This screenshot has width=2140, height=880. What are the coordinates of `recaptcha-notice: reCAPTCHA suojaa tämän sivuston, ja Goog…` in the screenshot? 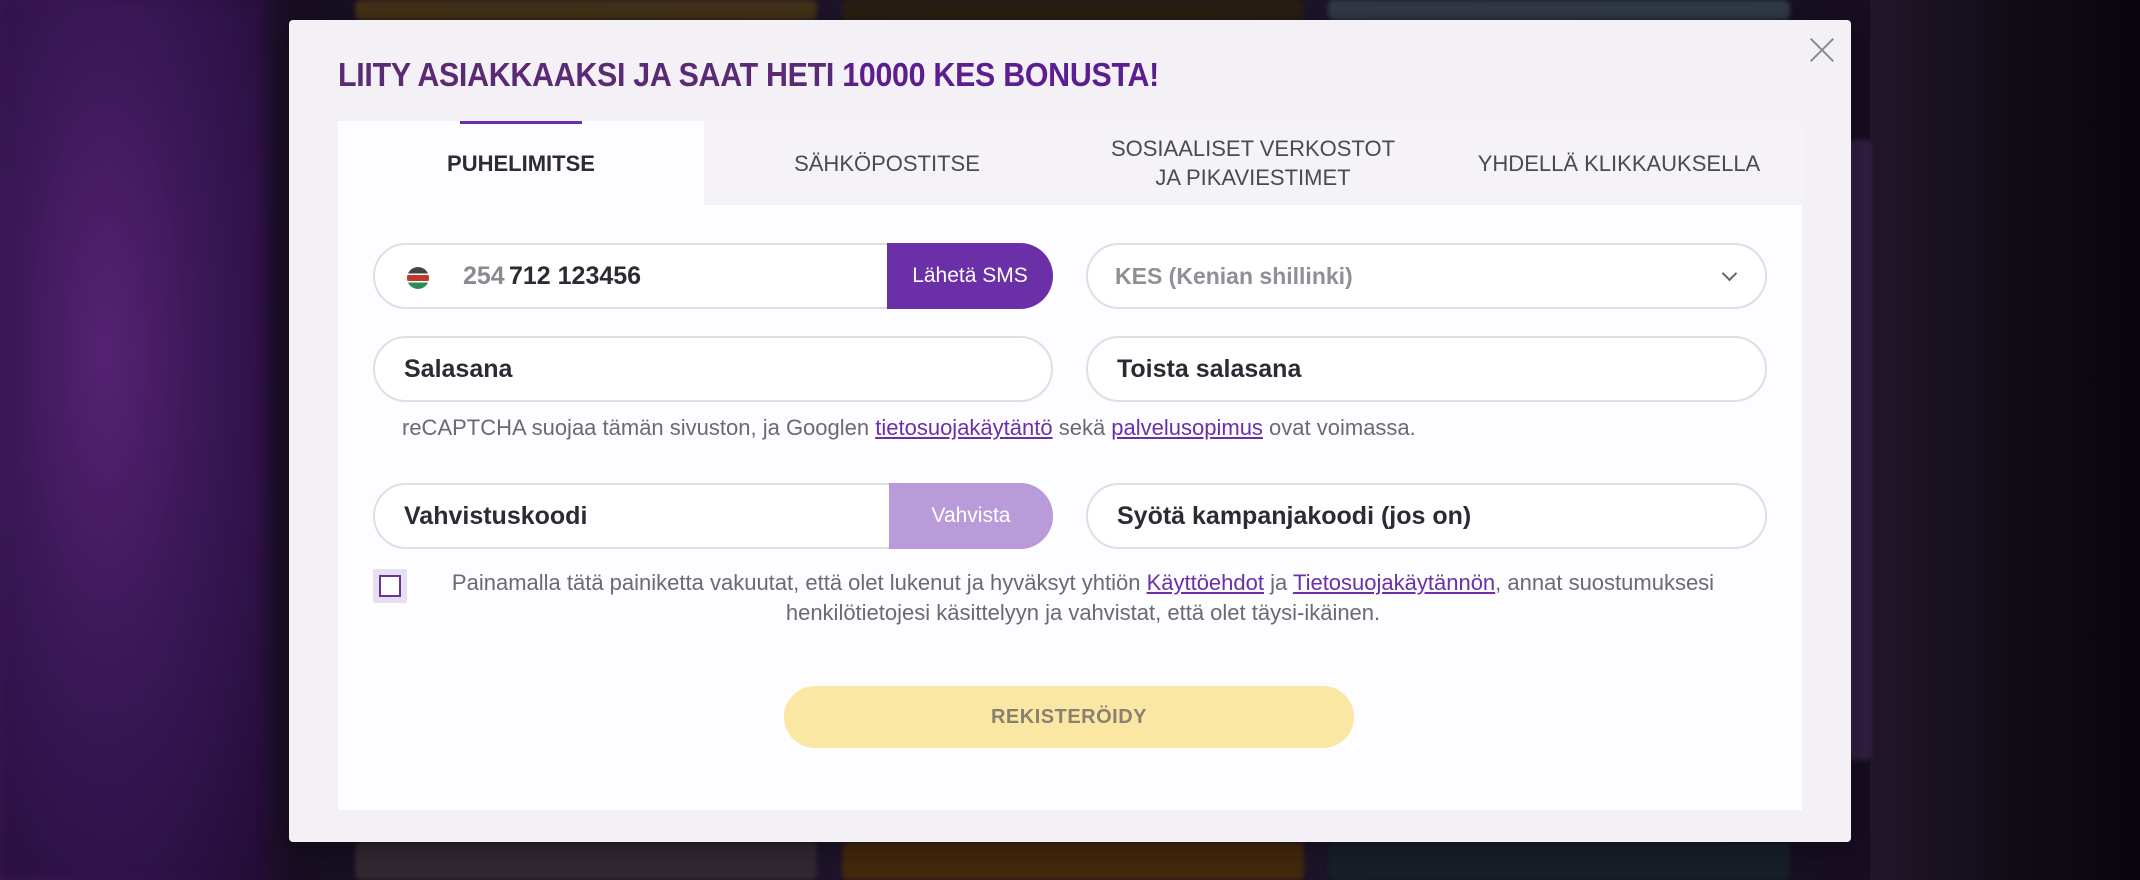 It's located at (909, 428).